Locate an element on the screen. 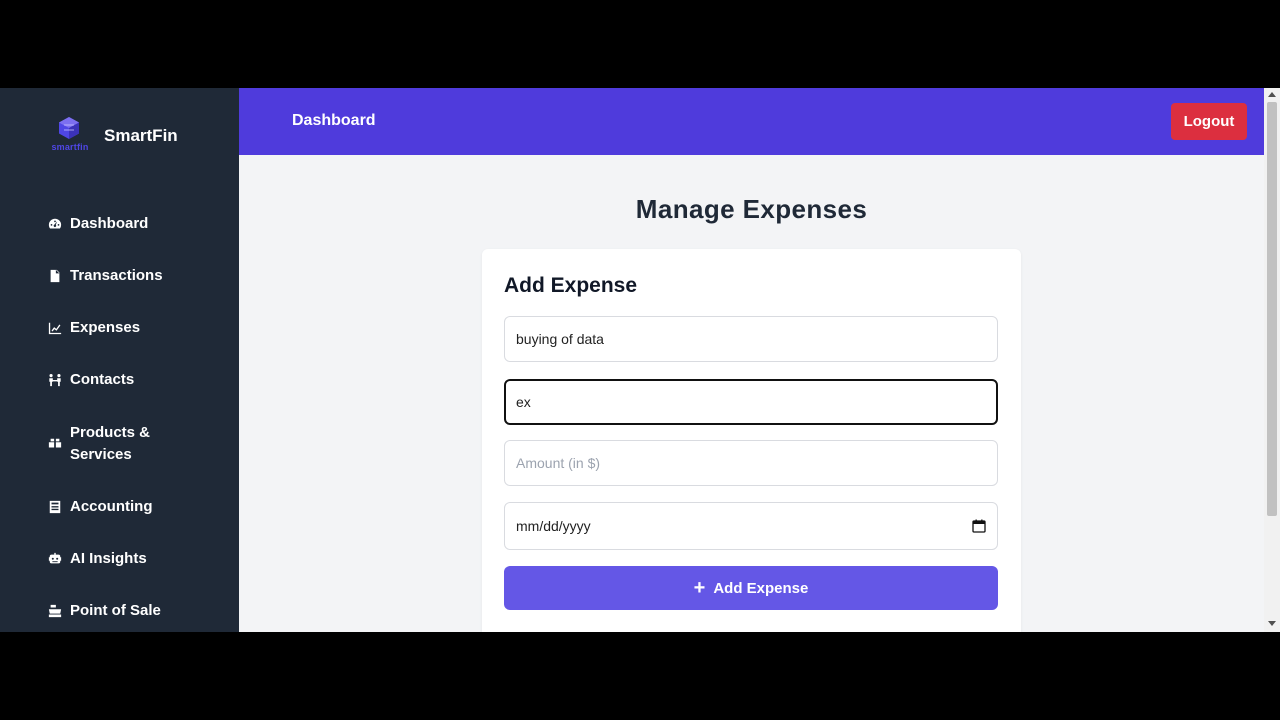  file-invoice-icon is located at coordinates (55, 276).